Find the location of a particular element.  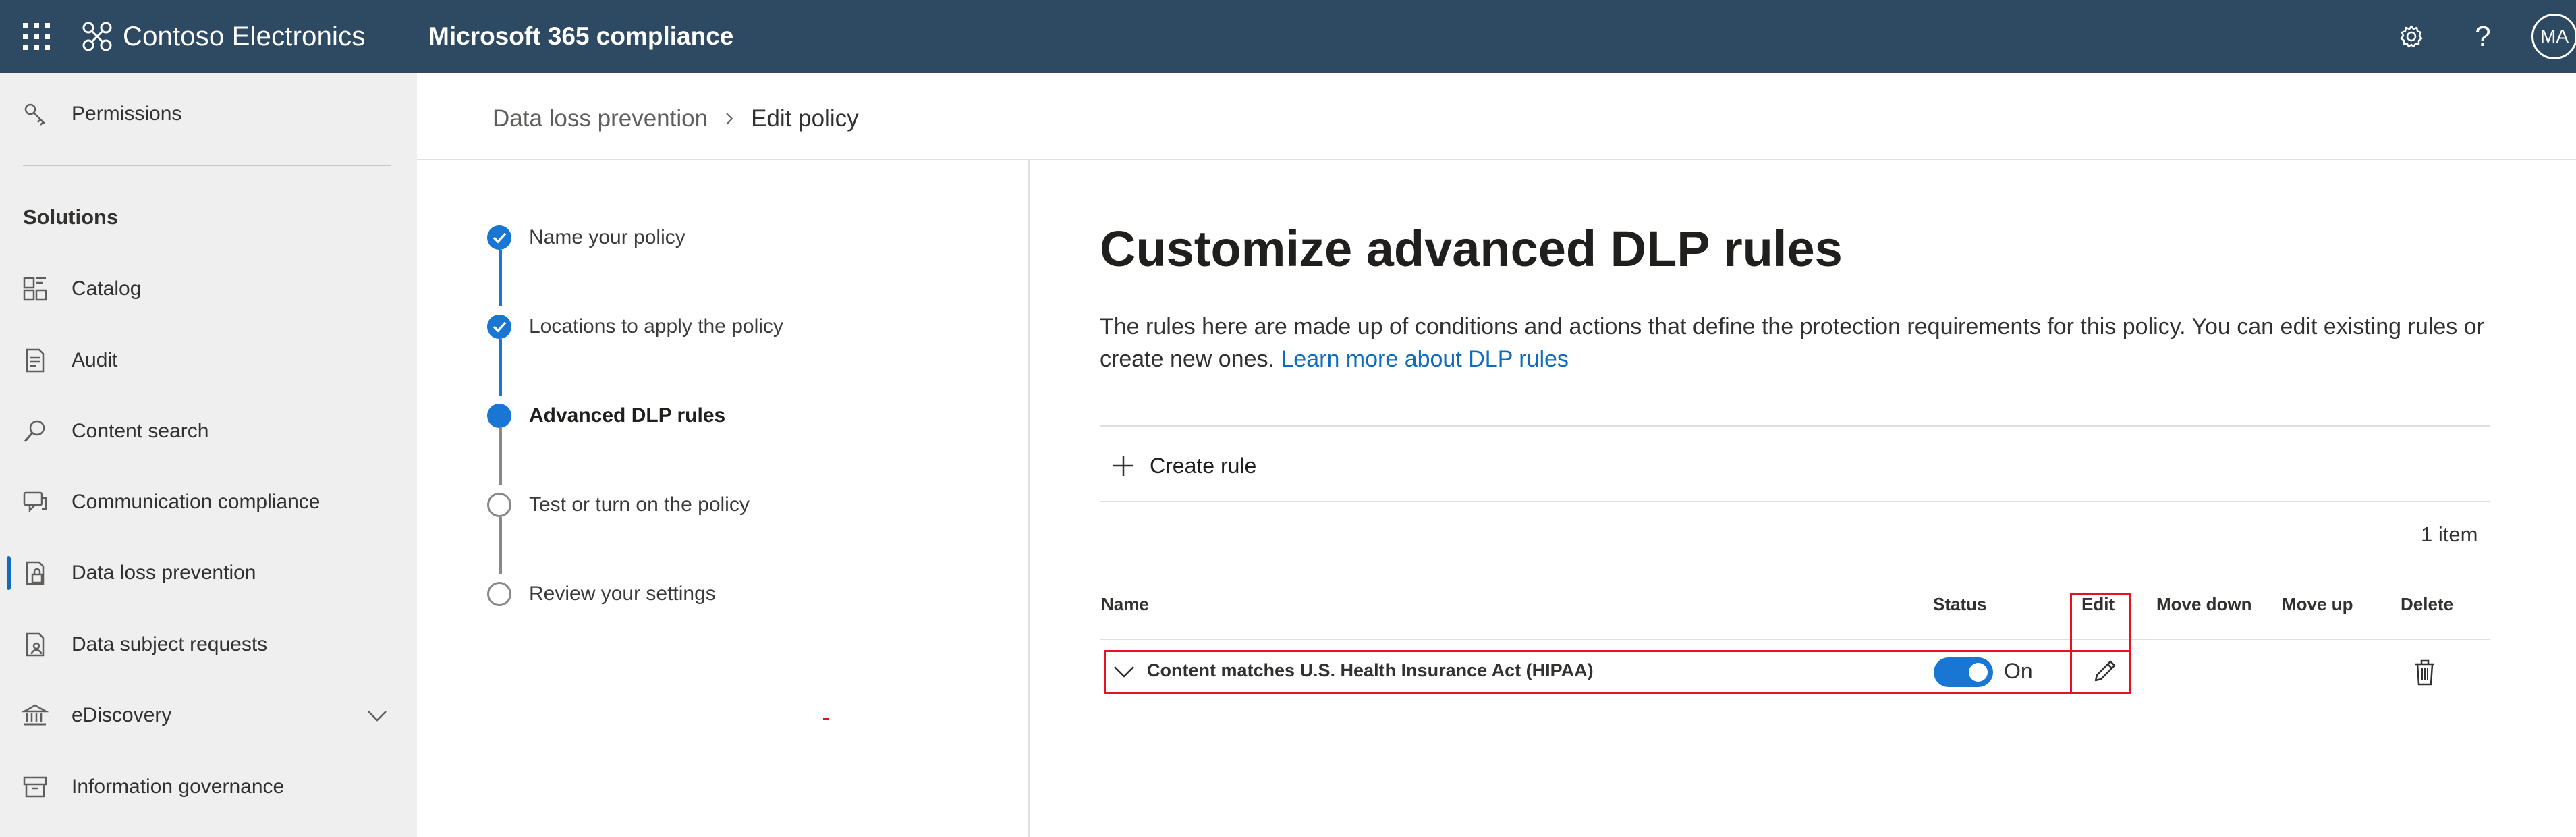

sidebar-item-label: Catalog is located at coordinates (107, 288).